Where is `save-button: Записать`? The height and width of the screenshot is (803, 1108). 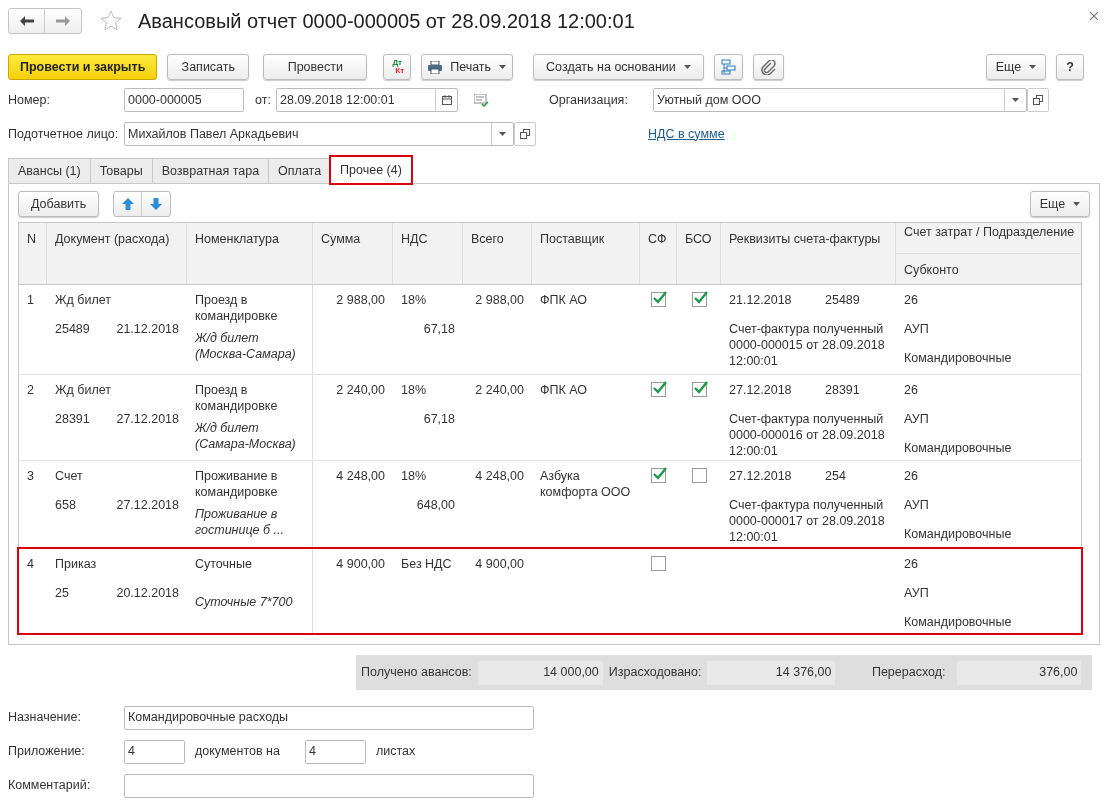 save-button: Записать is located at coordinates (208, 67).